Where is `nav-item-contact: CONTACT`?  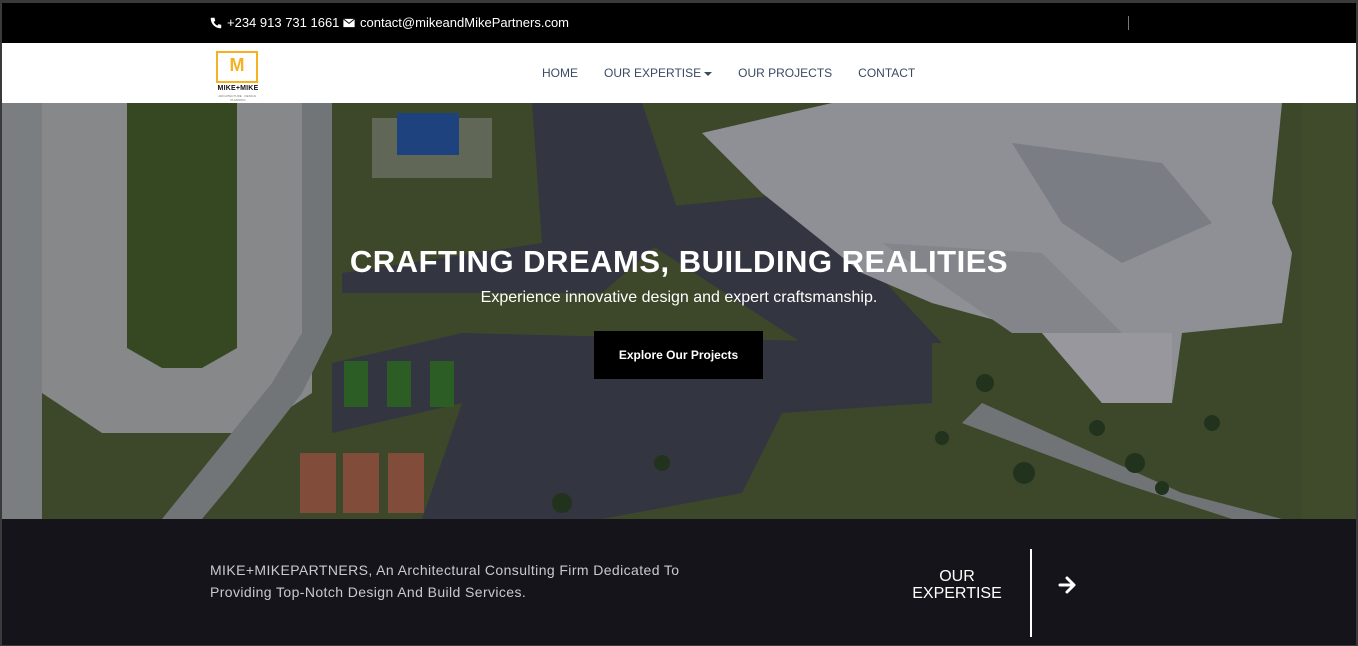 nav-item-contact: CONTACT is located at coordinates (886, 73).